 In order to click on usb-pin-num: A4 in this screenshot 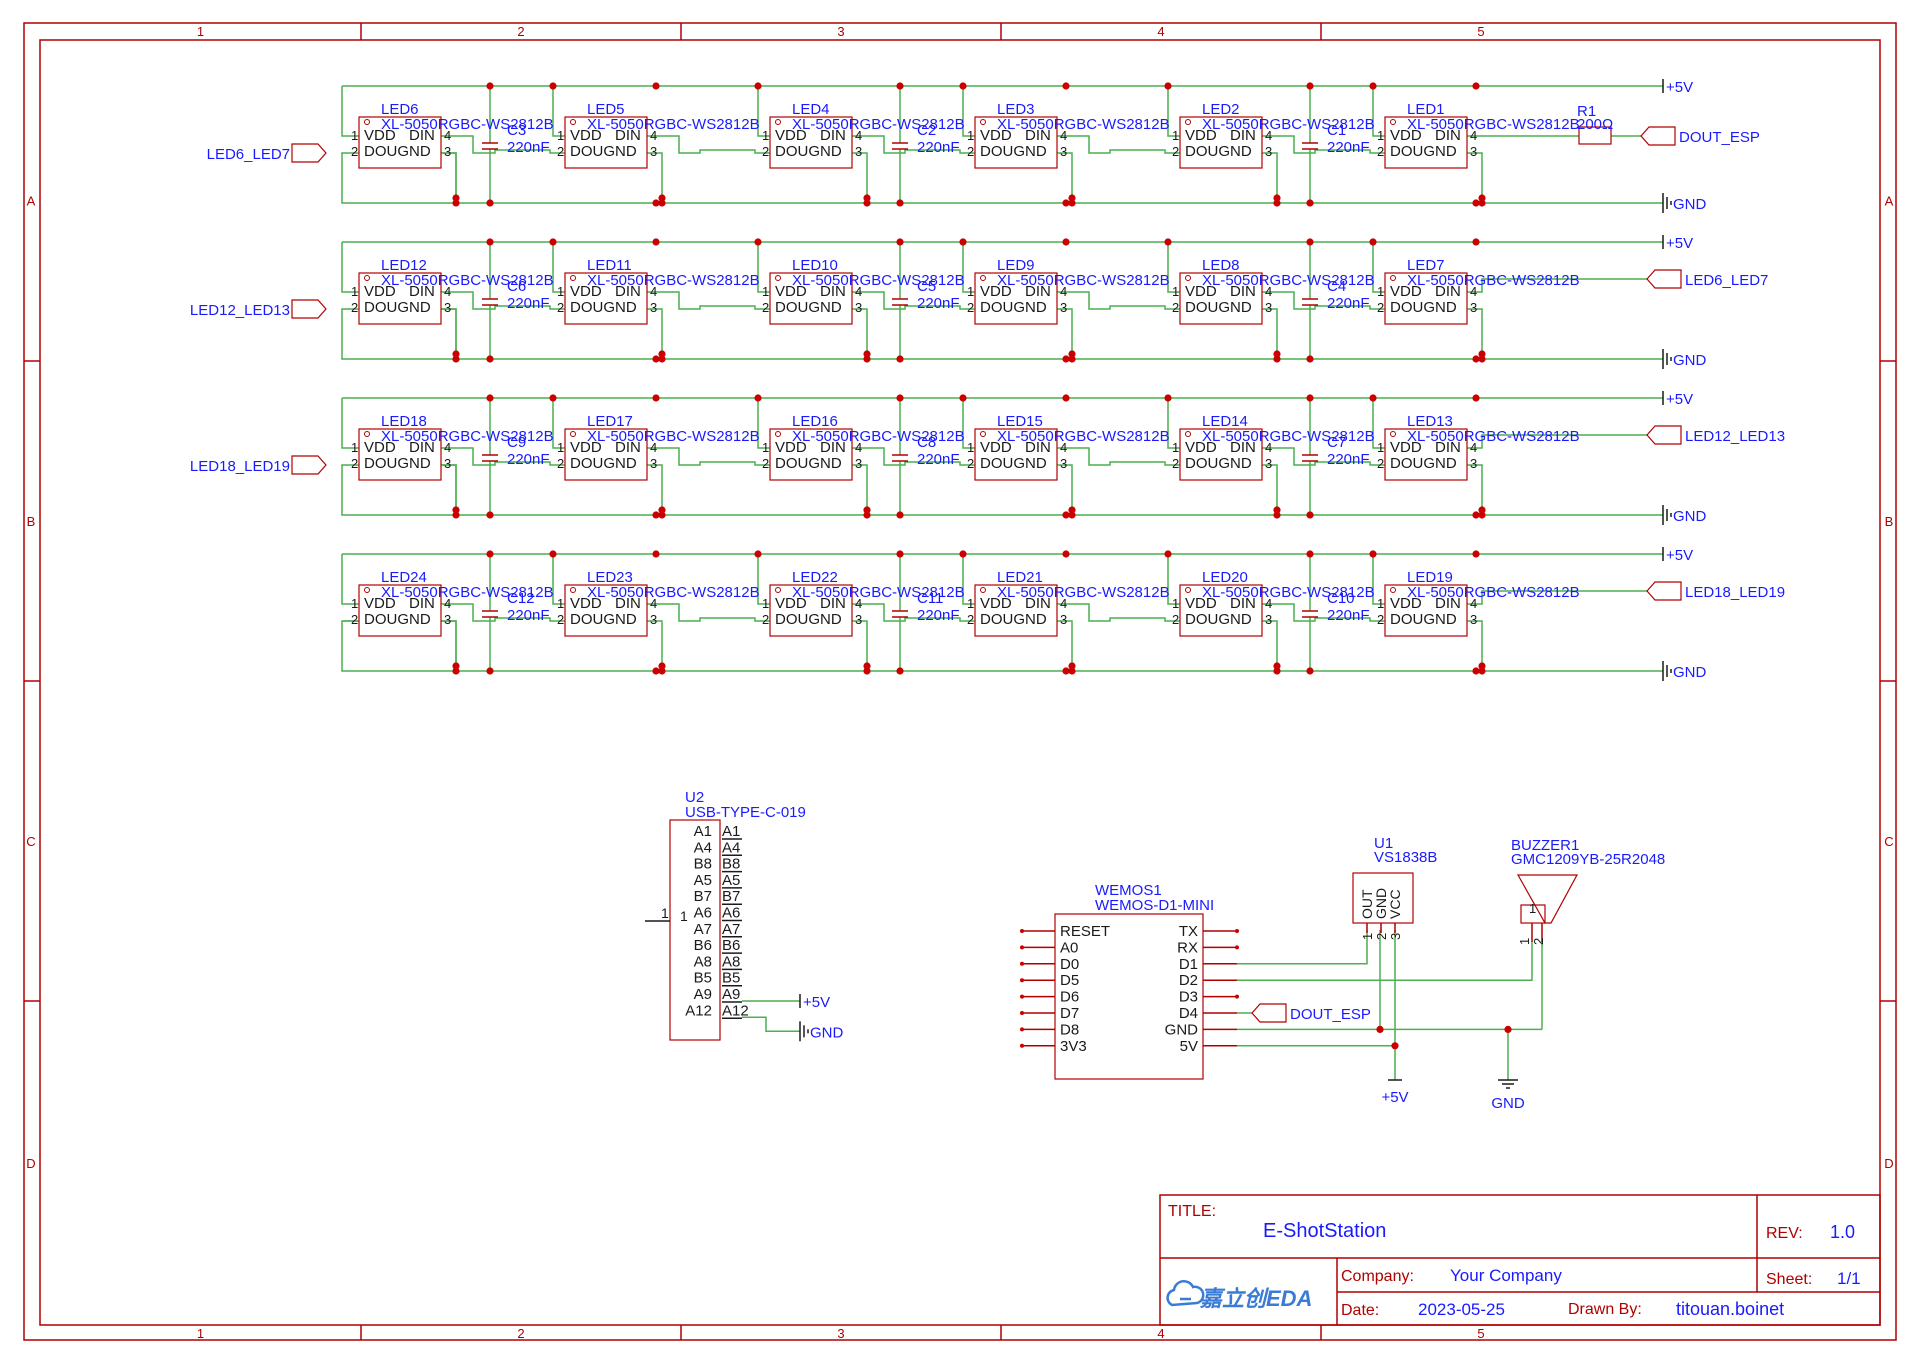, I will do `click(731, 847)`.